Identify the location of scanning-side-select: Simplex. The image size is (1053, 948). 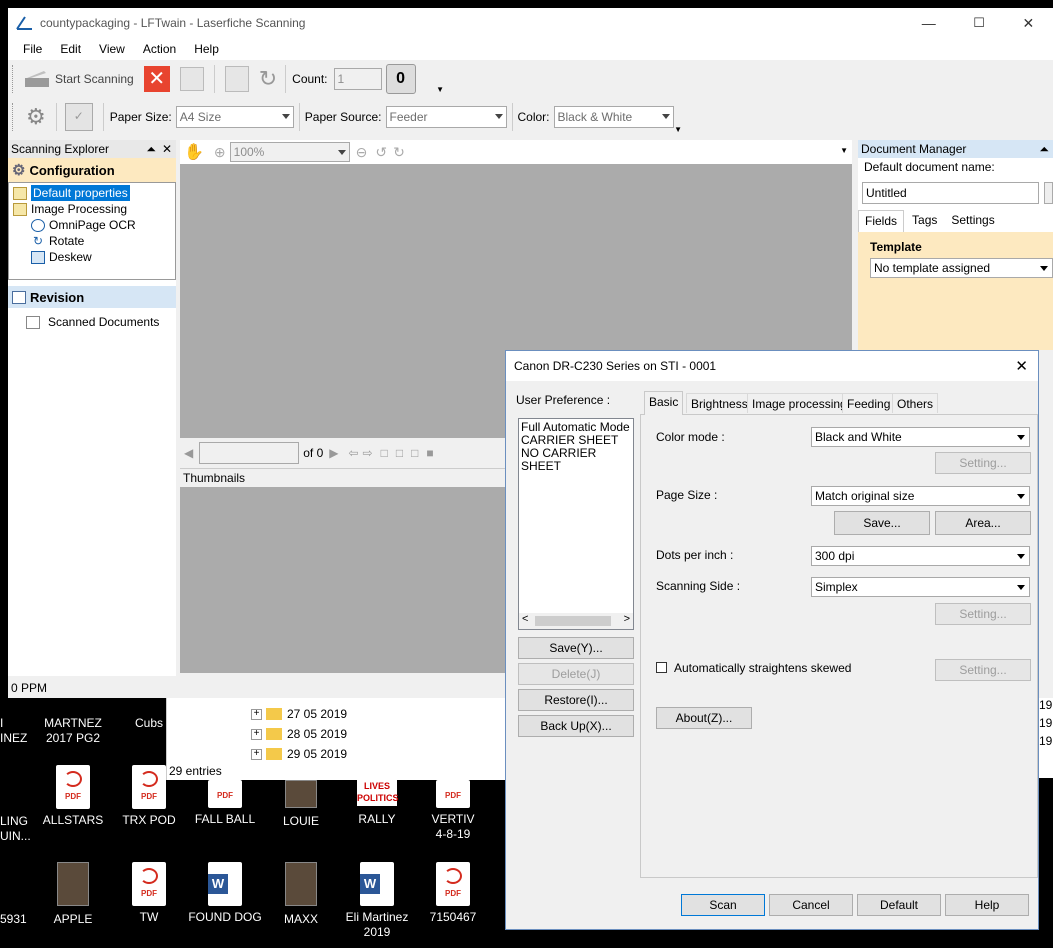
(920, 587).